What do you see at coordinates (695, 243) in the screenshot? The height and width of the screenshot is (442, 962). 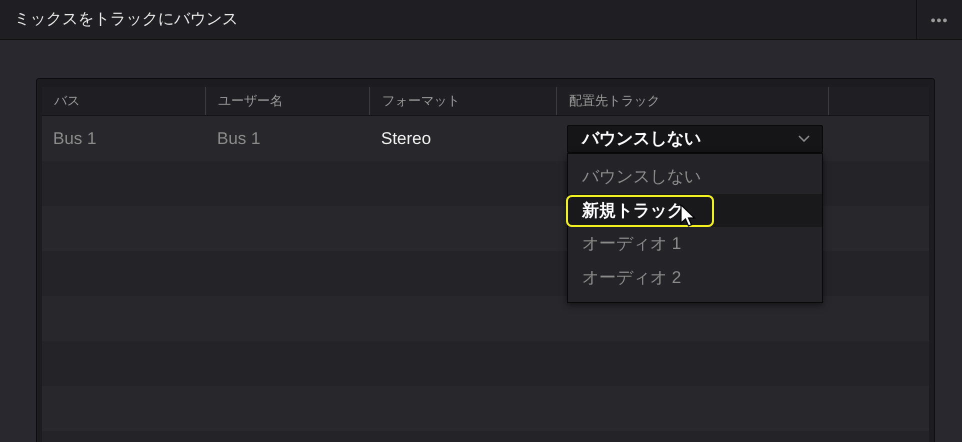 I see `menu-item: オーディオ 1` at bounding box center [695, 243].